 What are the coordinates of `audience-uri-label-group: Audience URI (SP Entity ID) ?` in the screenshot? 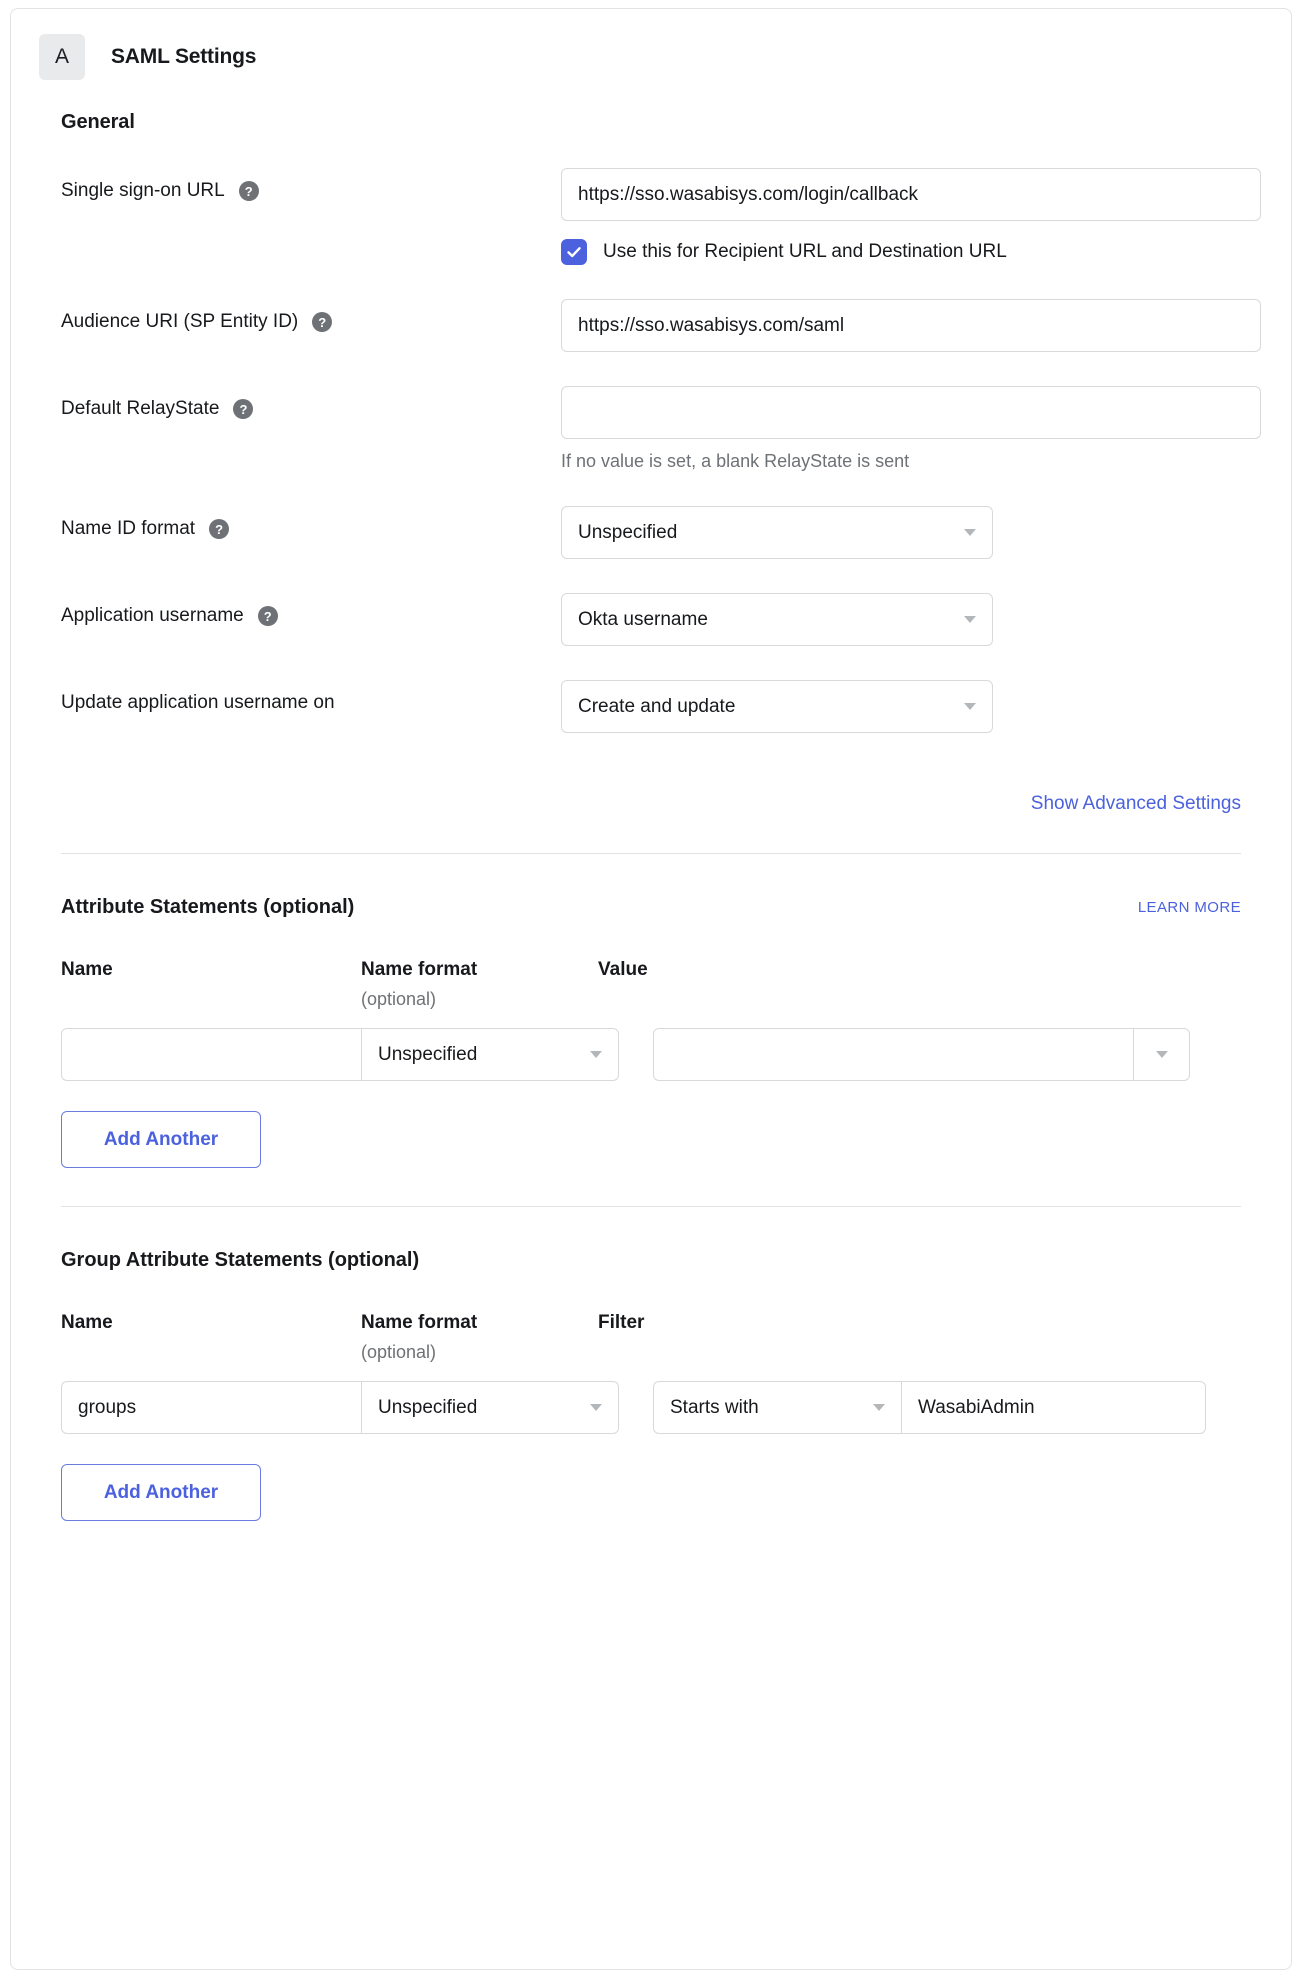 It's located at (311, 316).